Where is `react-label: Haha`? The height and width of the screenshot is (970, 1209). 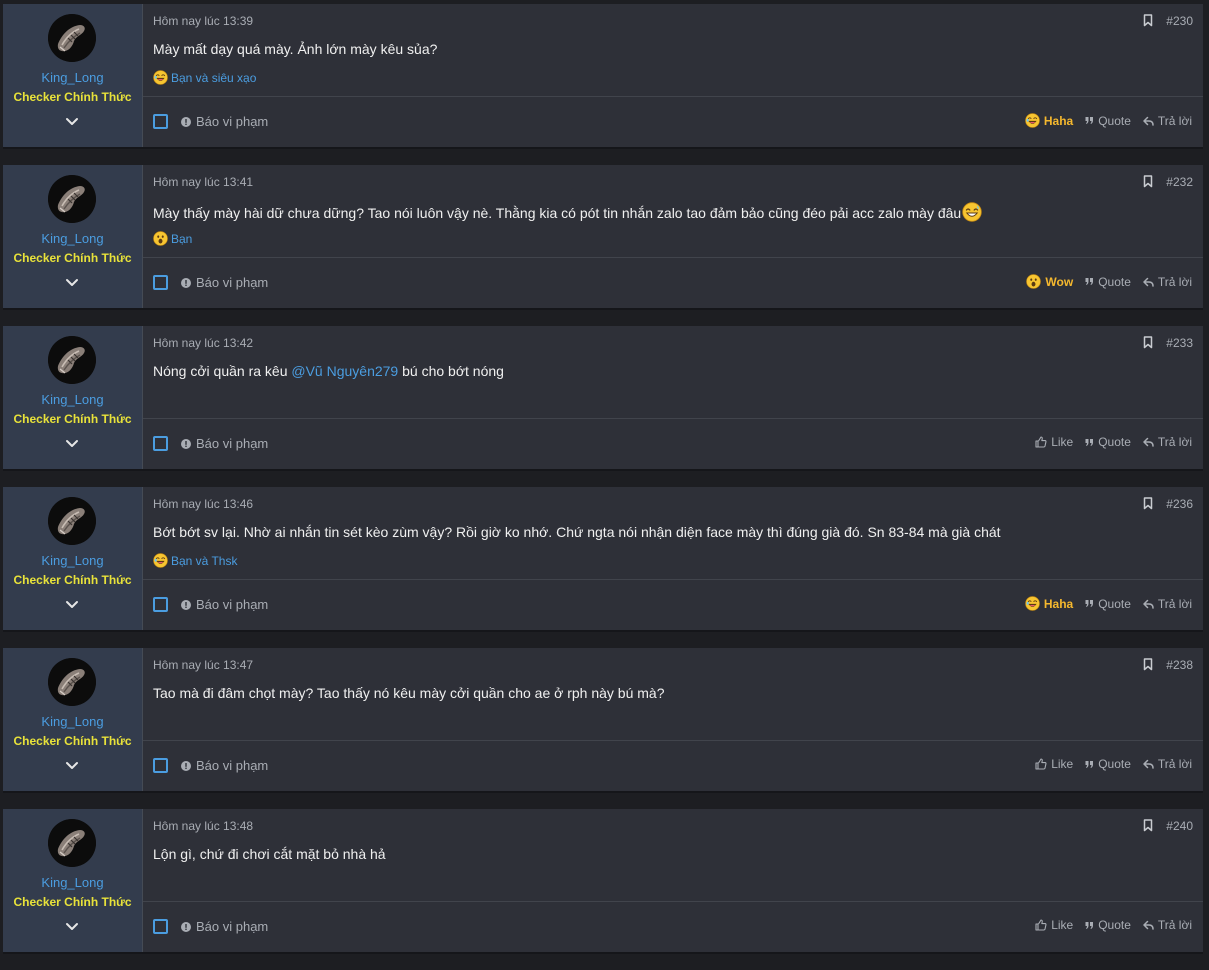
react-label: Haha is located at coordinates (1058, 603).